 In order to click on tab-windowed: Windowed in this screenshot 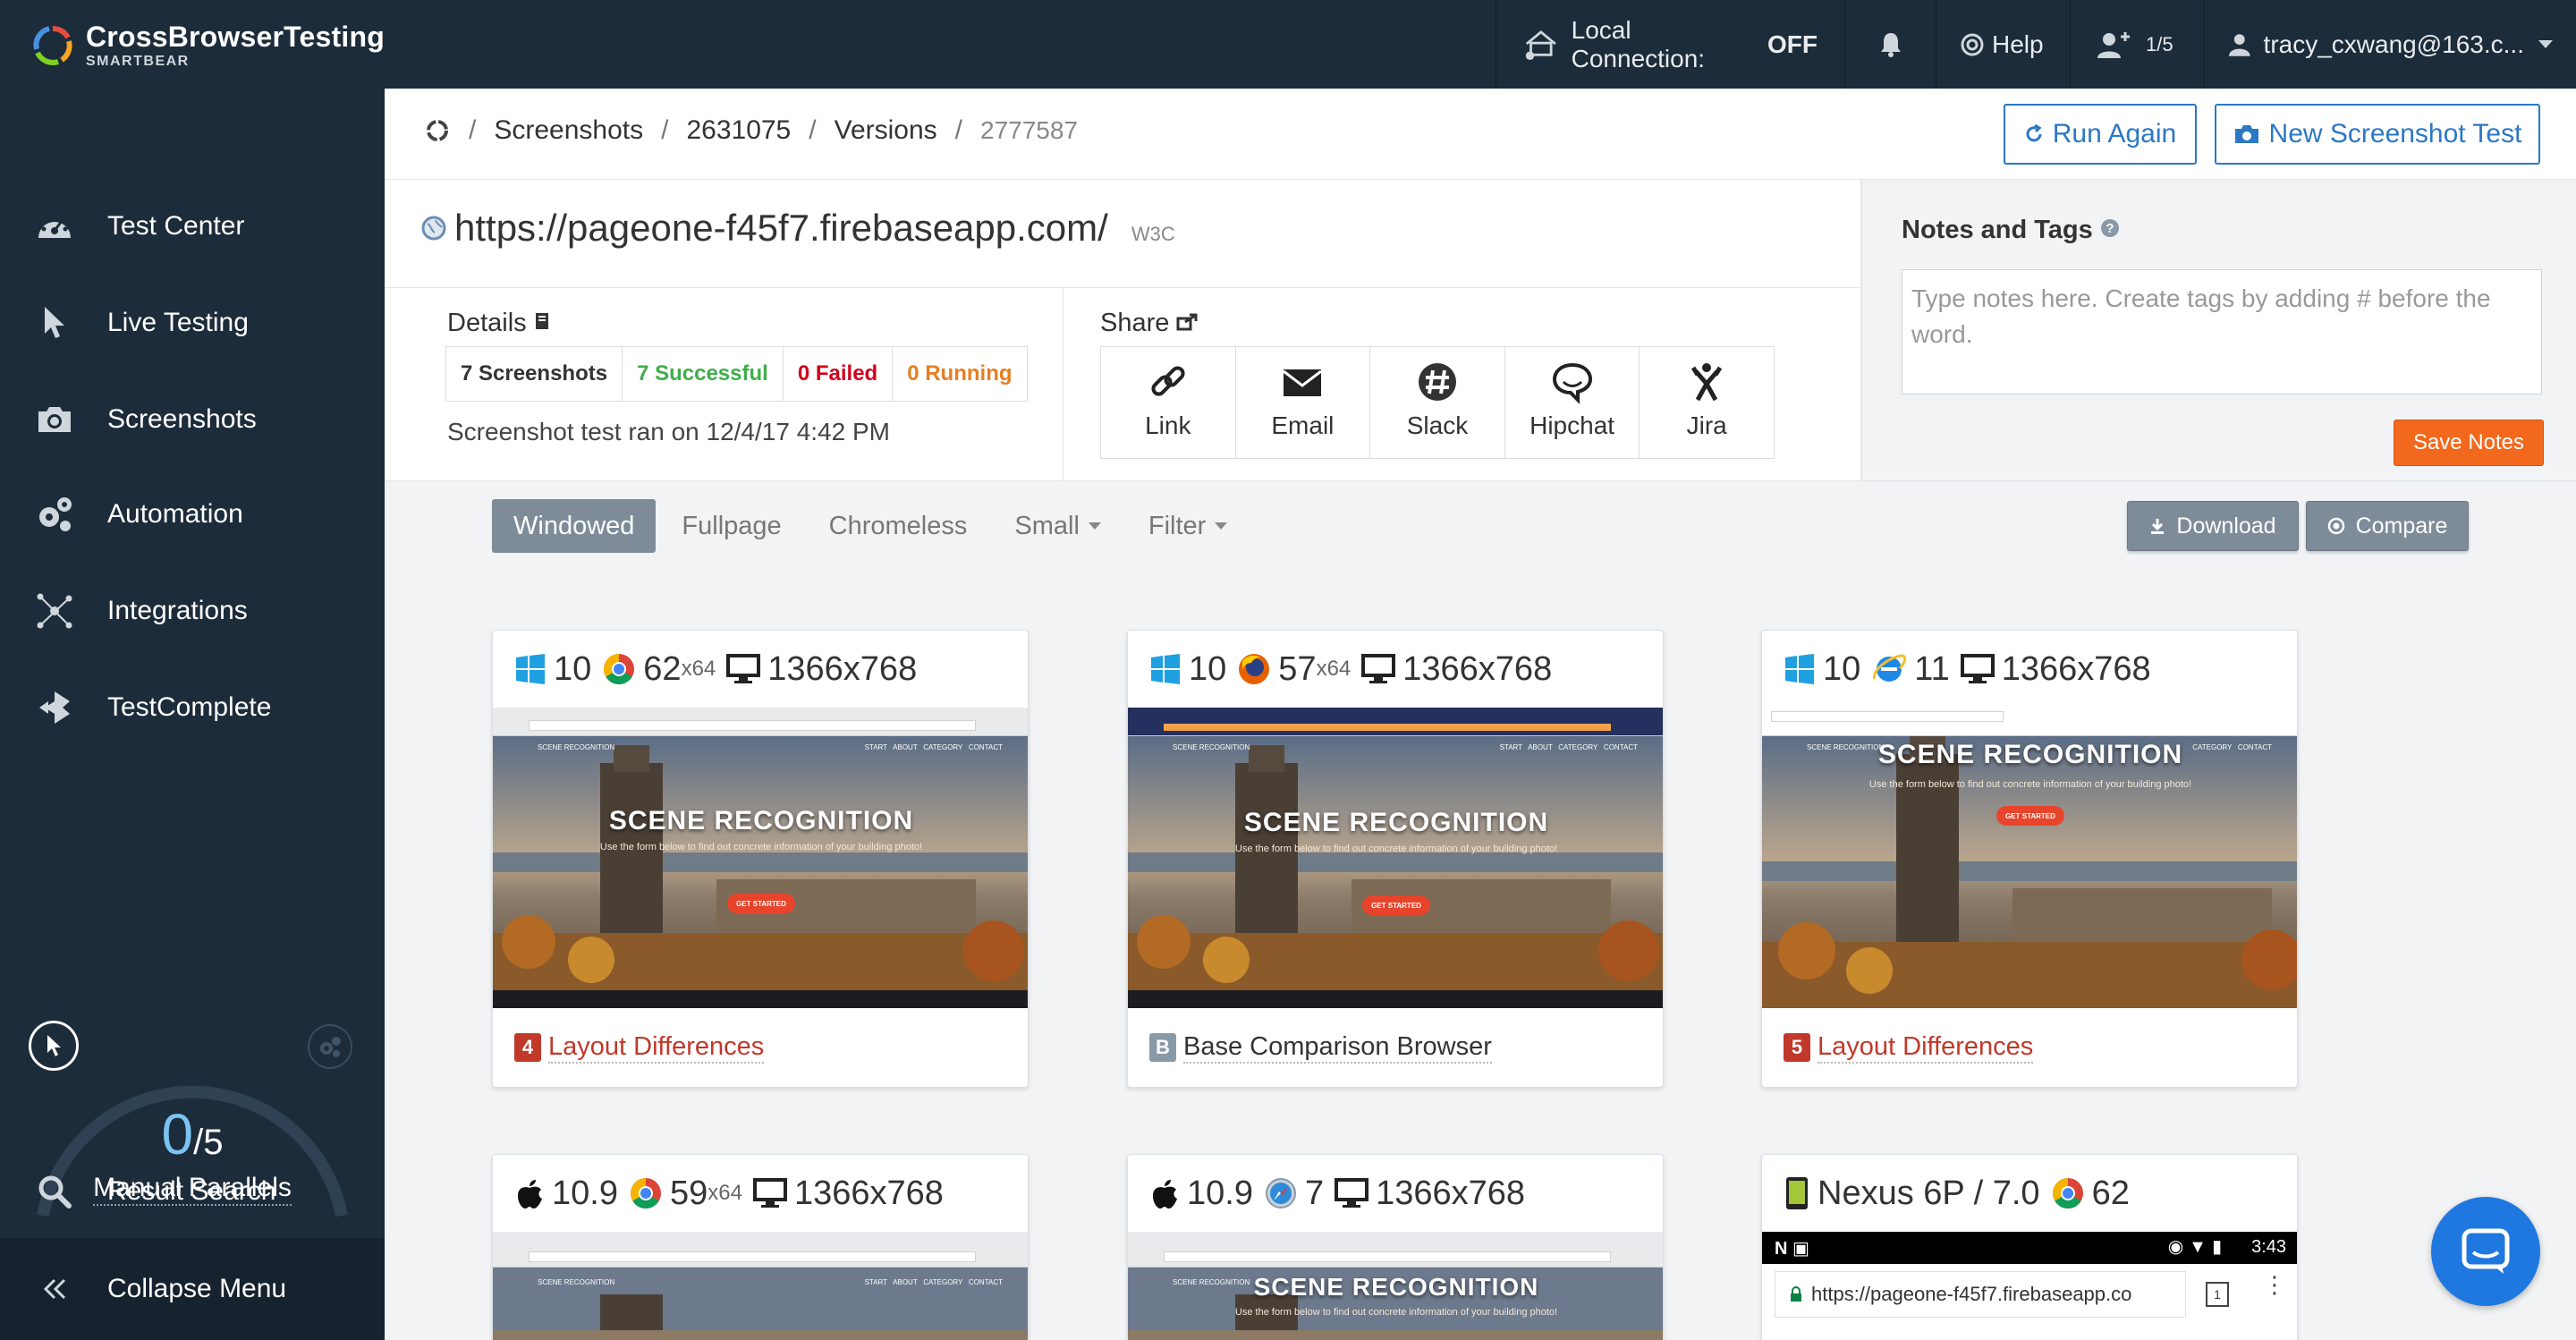, I will do `click(574, 526)`.